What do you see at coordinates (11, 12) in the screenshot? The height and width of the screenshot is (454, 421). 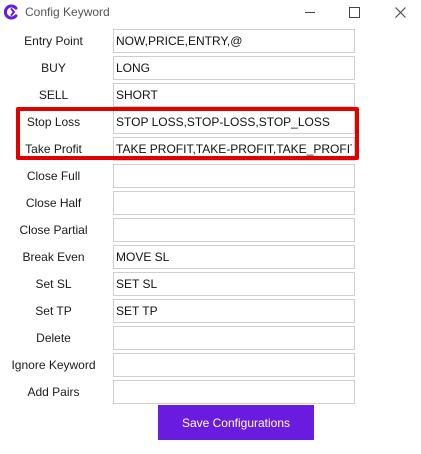 I see `app-logo-icon` at bounding box center [11, 12].